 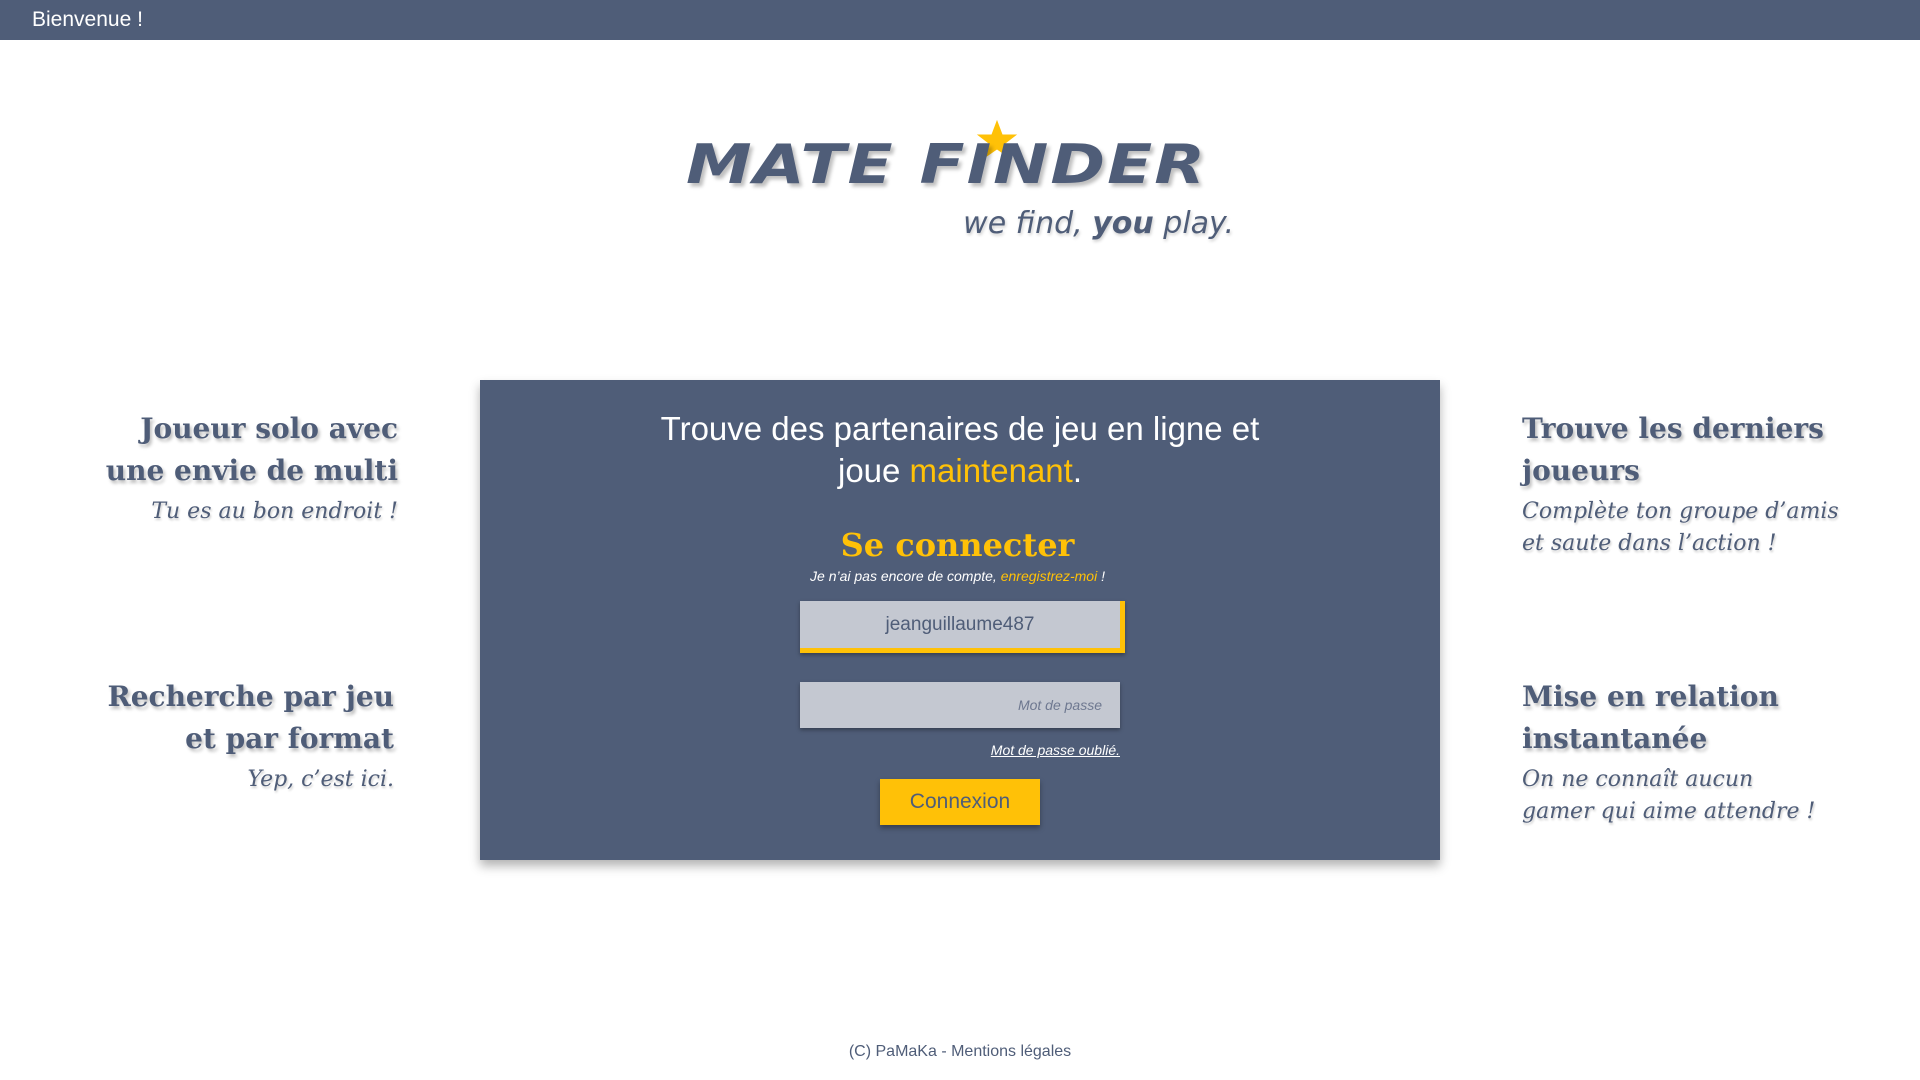 I want to click on feature-title: Joueur solo avec une envie de multi, so click(x=228, y=450).